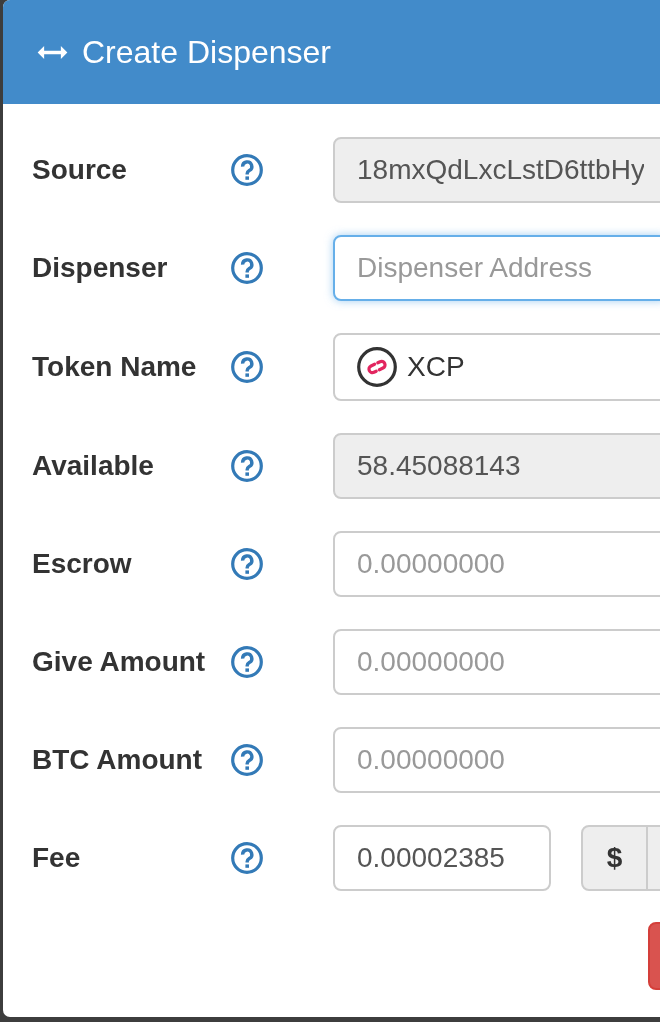 Image resolution: width=660 pixels, height=1022 pixels. I want to click on field-label: Source, so click(80, 170).